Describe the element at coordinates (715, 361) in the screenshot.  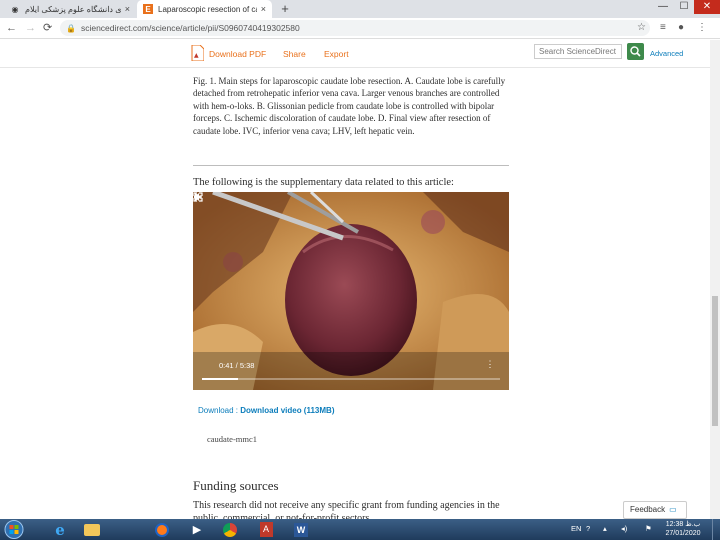
I see `scrollbar-thumb` at that location.